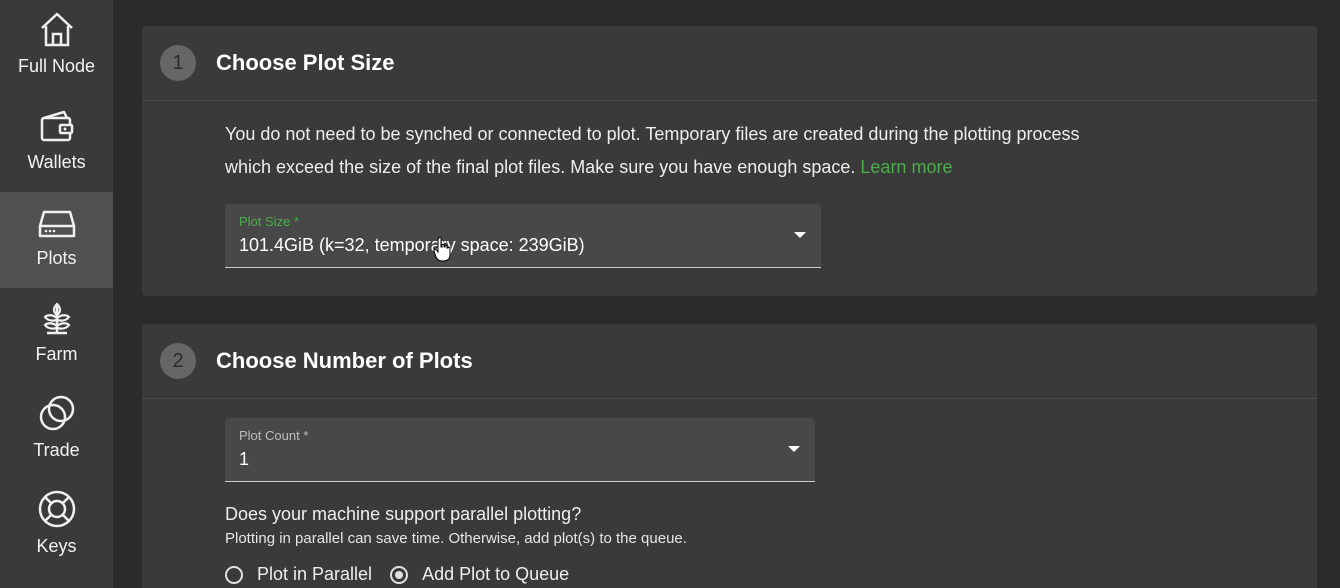 Image resolution: width=1340 pixels, height=588 pixels. Describe the element at coordinates (56, 144) in the screenshot. I see `sidebar-item-wallets: Wallets` at that location.